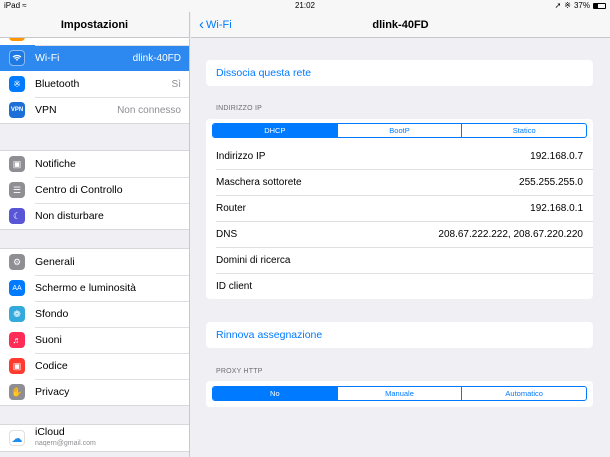  What do you see at coordinates (558, 5) in the screenshot?
I see `location-icon: ➚` at bounding box center [558, 5].